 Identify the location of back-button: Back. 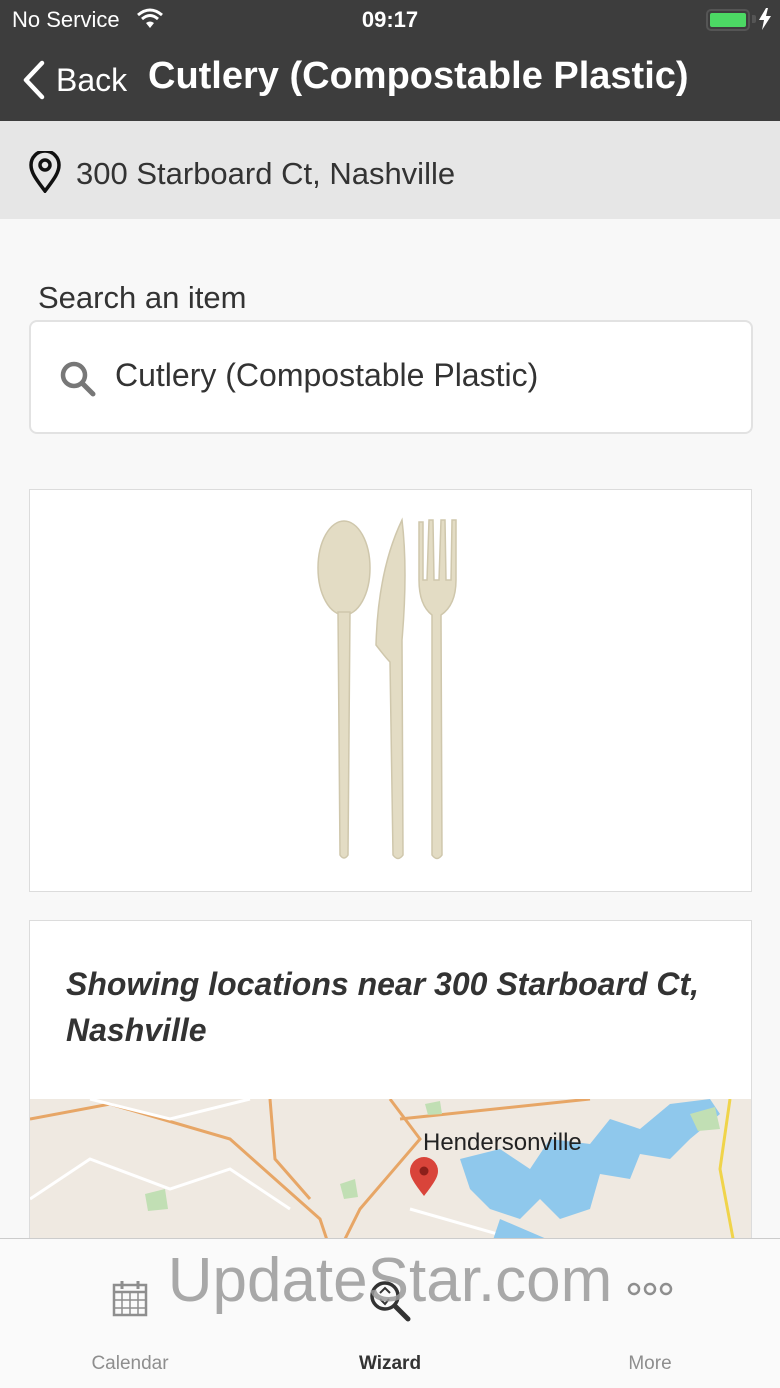
(74, 80).